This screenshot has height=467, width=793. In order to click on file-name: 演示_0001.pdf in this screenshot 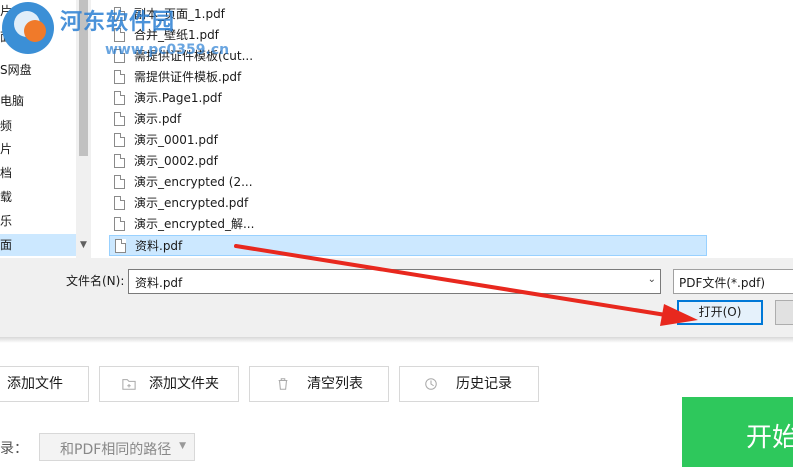, I will do `click(176, 140)`.